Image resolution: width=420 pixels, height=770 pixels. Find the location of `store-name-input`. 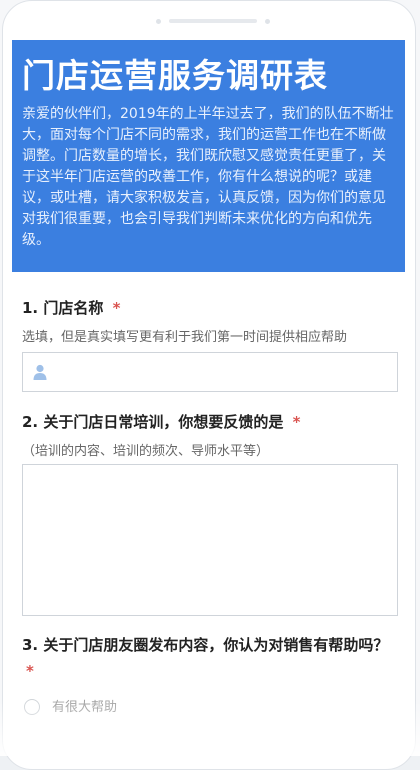

store-name-input is located at coordinates (224, 373).